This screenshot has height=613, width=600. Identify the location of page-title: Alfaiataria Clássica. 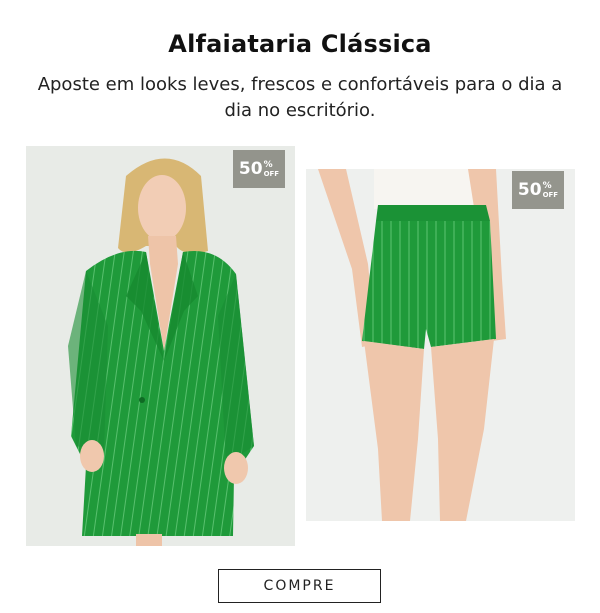
(300, 44).